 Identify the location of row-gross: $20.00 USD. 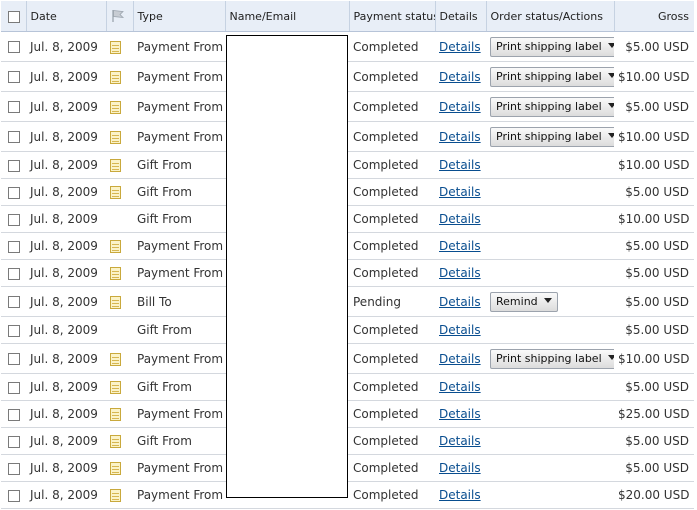
(654, 495).